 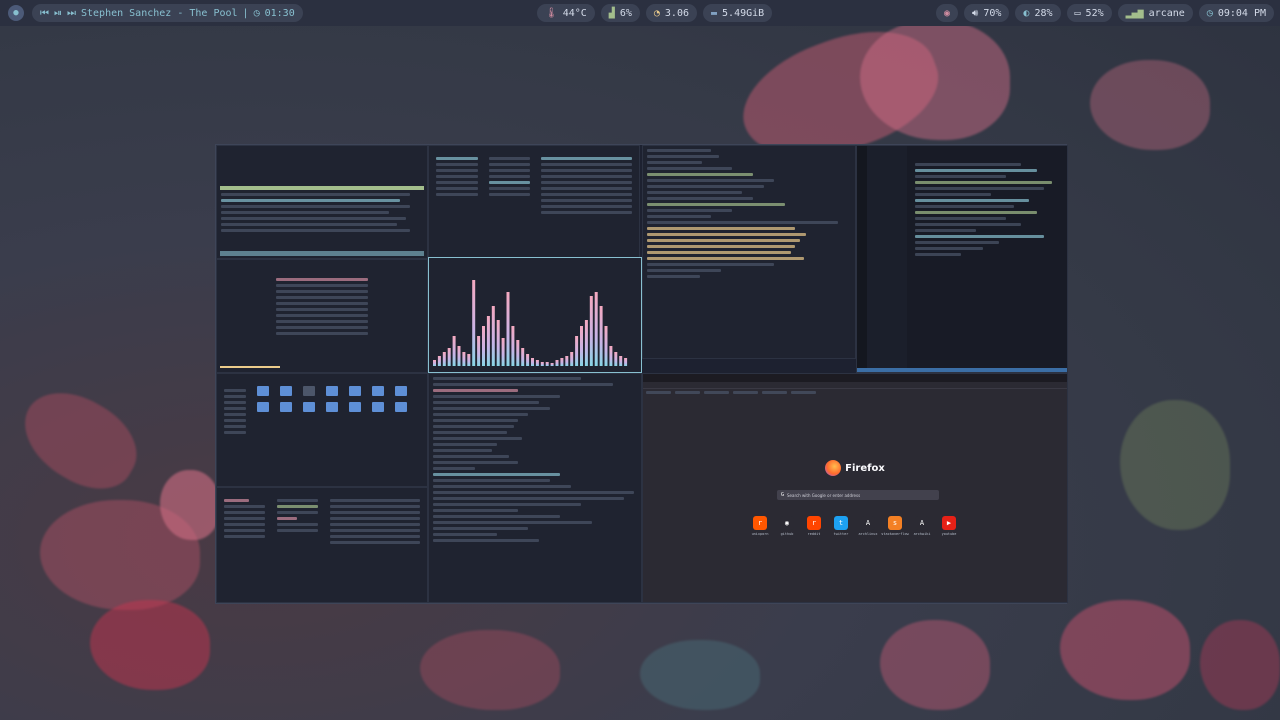 What do you see at coordinates (814, 526) in the screenshot?
I see `shortcut-reddit: r reddit` at bounding box center [814, 526].